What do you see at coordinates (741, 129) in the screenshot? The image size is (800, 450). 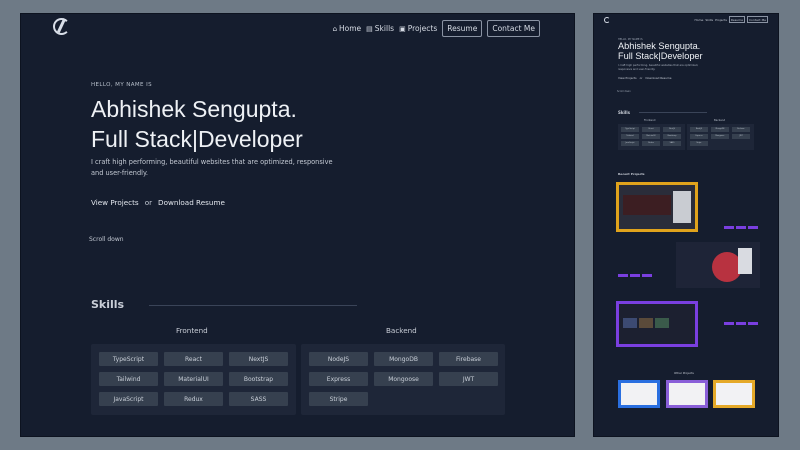 I see `preview-chip: Firebase` at bounding box center [741, 129].